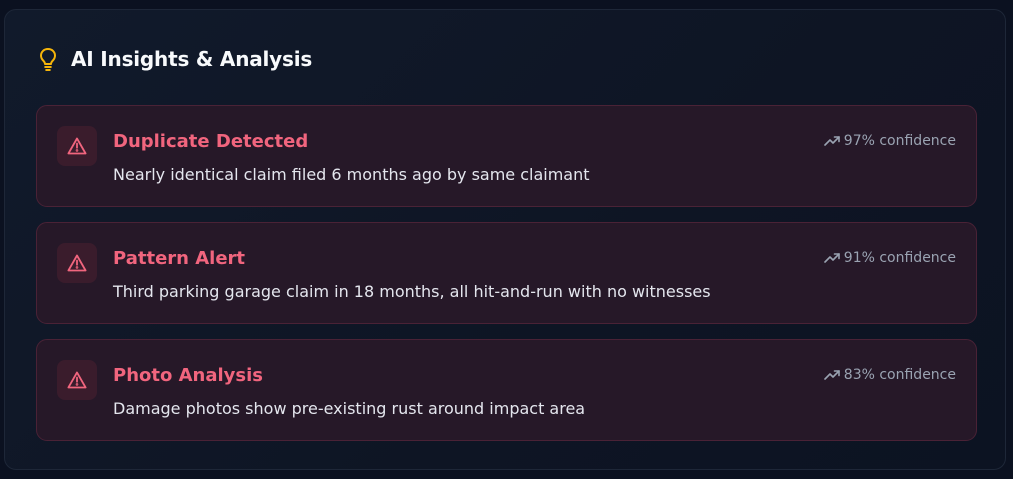 Image resolution: width=1013 pixels, height=479 pixels. Describe the element at coordinates (188, 375) in the screenshot. I see `insight-title: Photo Analysis` at that location.